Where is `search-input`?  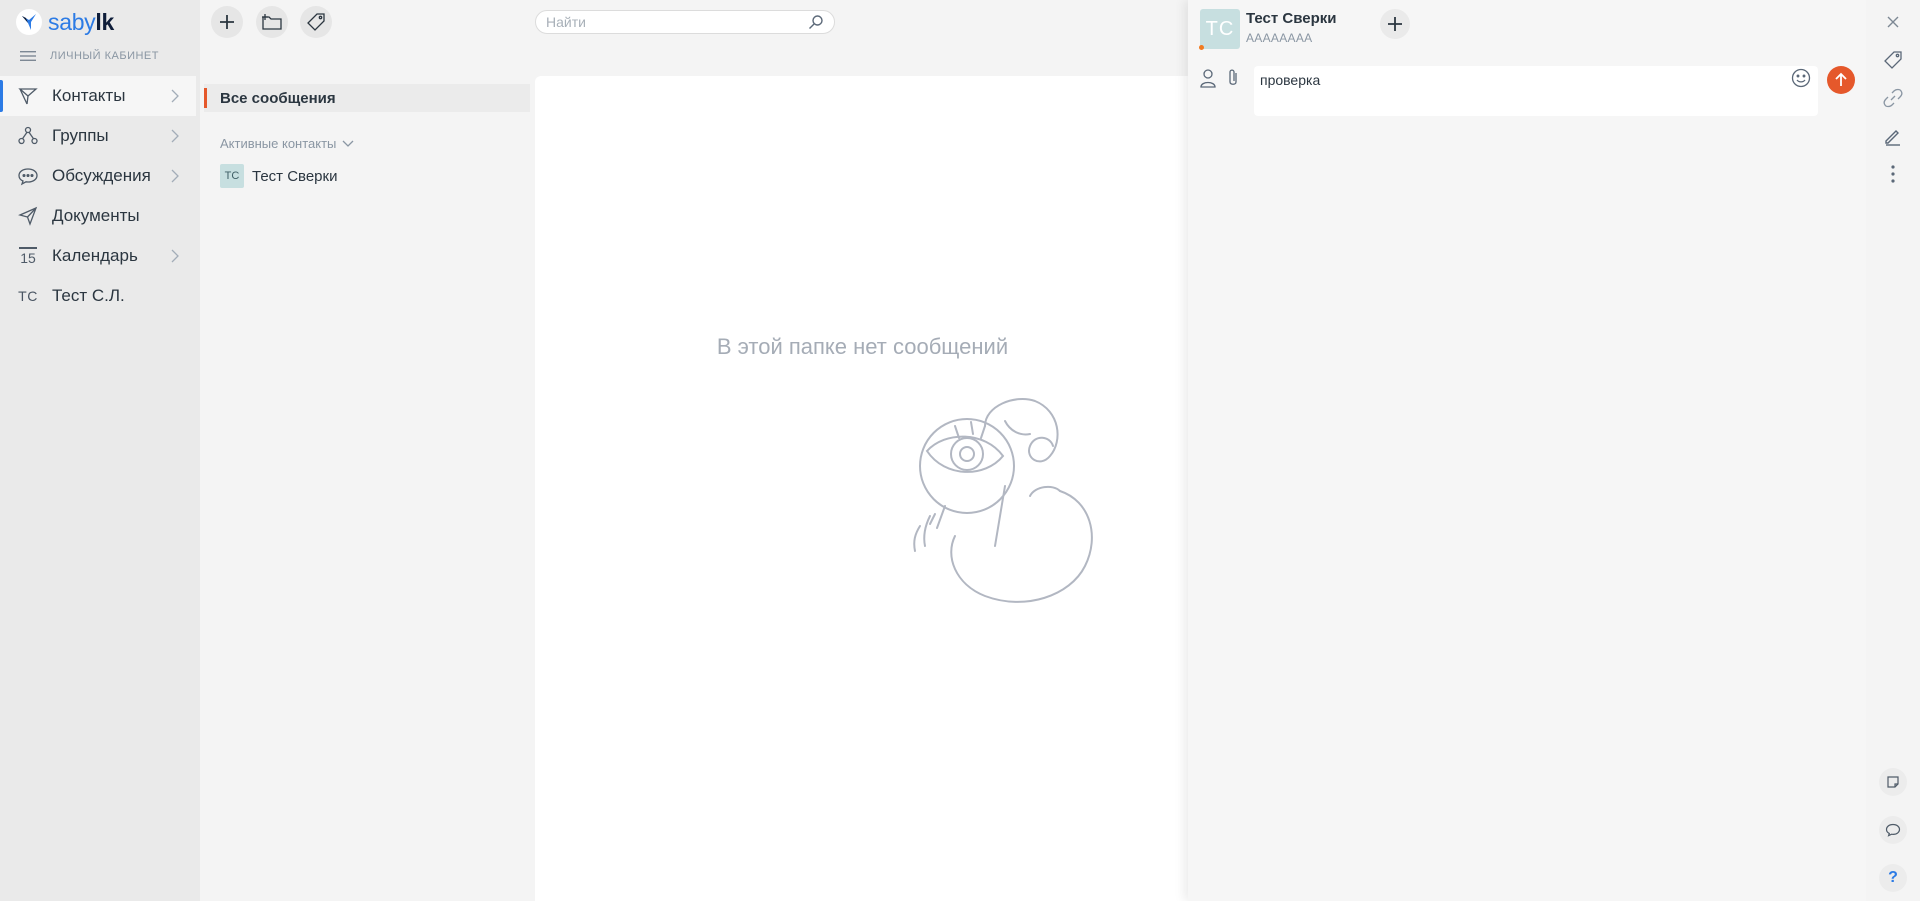
search-input is located at coordinates (677, 22).